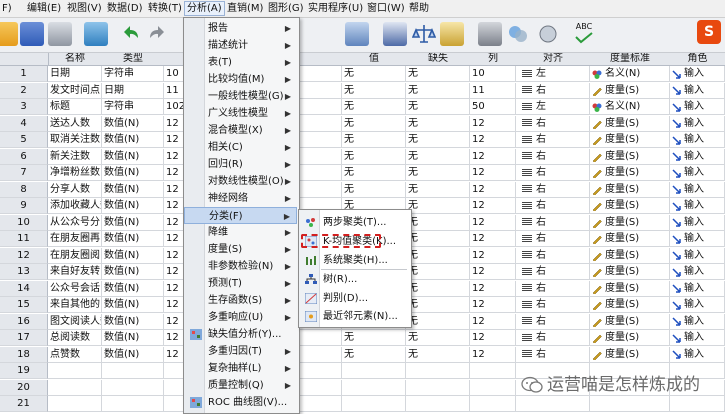 This screenshot has width=725, height=414. What do you see at coordinates (75, 123) in the screenshot?
I see `cell-name: 送达人数` at bounding box center [75, 123].